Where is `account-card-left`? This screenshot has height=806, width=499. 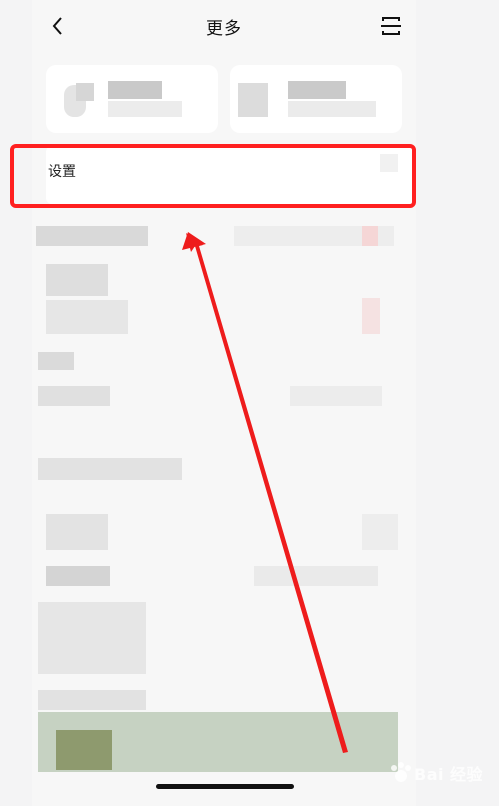
account-card-left is located at coordinates (132, 99).